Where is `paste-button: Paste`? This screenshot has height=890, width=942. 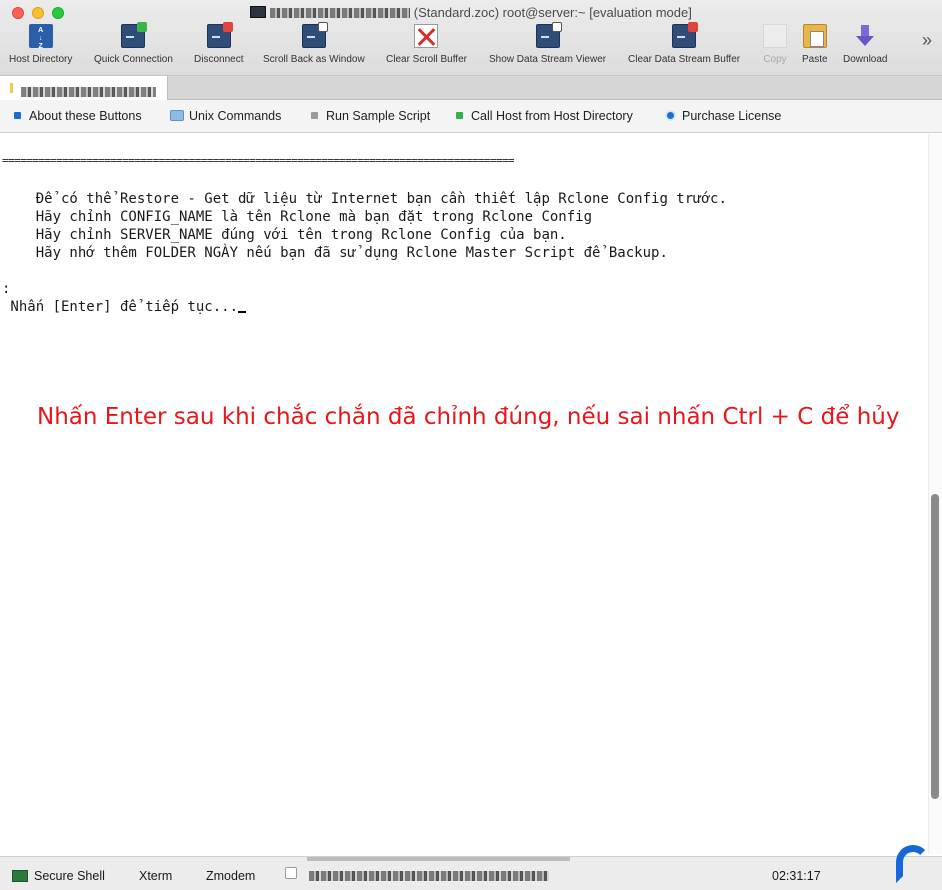 paste-button: Paste is located at coordinates (815, 44).